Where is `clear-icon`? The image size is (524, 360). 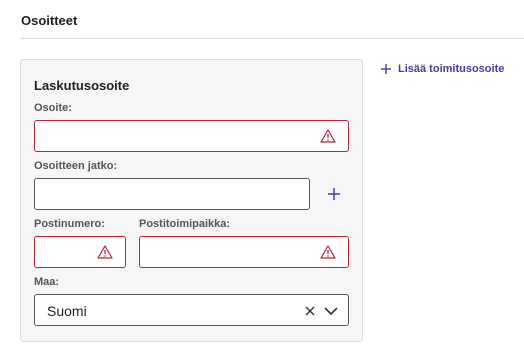 clear-icon is located at coordinates (310, 311).